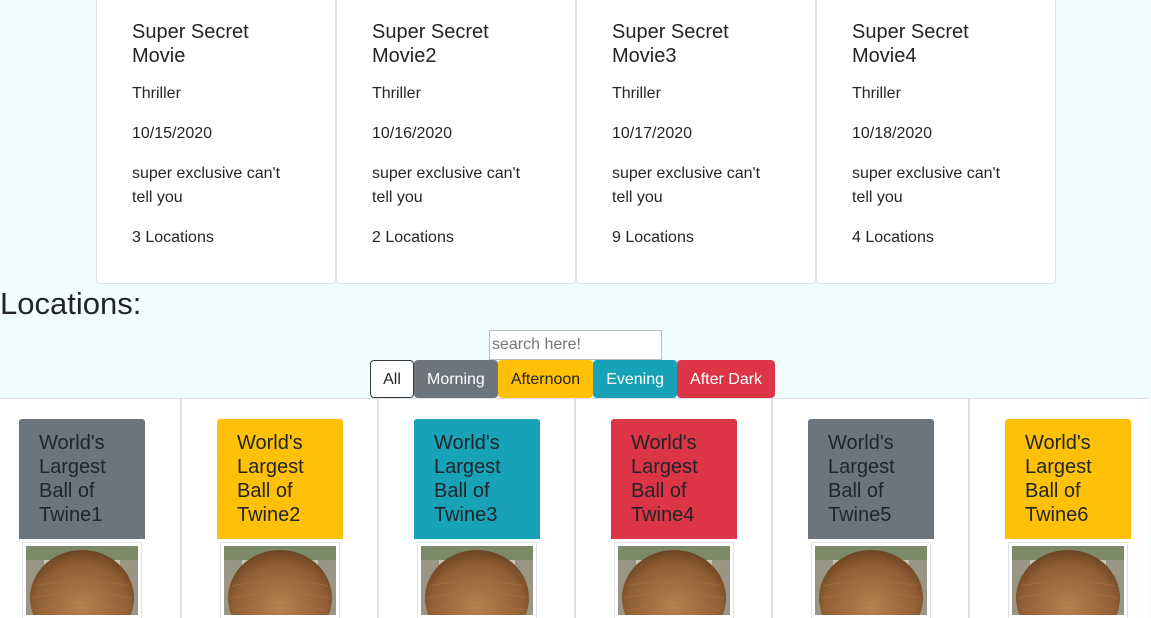  I want to click on location-card: World's Largest Ball of Twine2, so click(279, 508).